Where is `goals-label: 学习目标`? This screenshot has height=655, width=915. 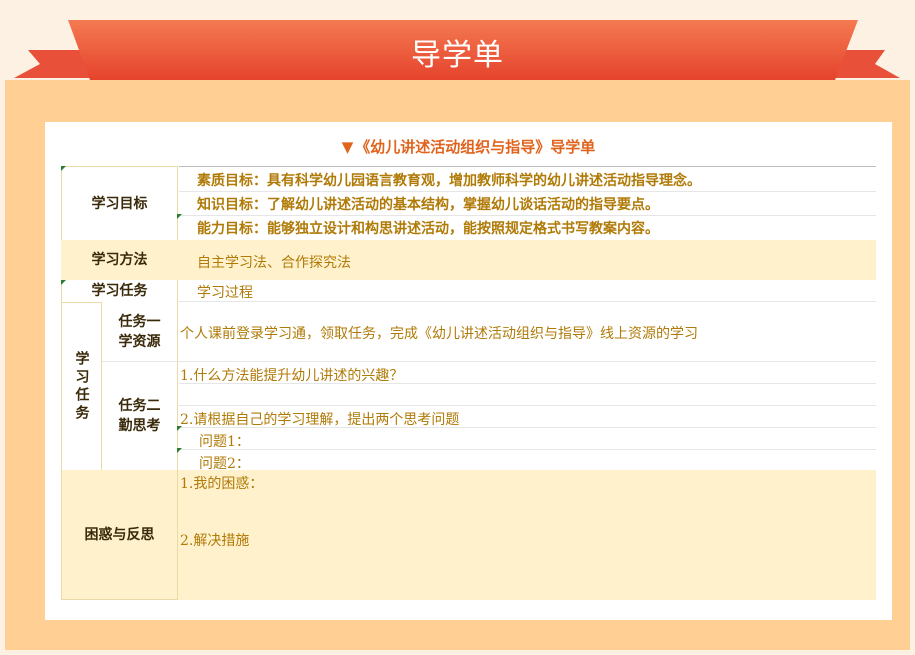 goals-label: 学习目标 is located at coordinates (119, 203).